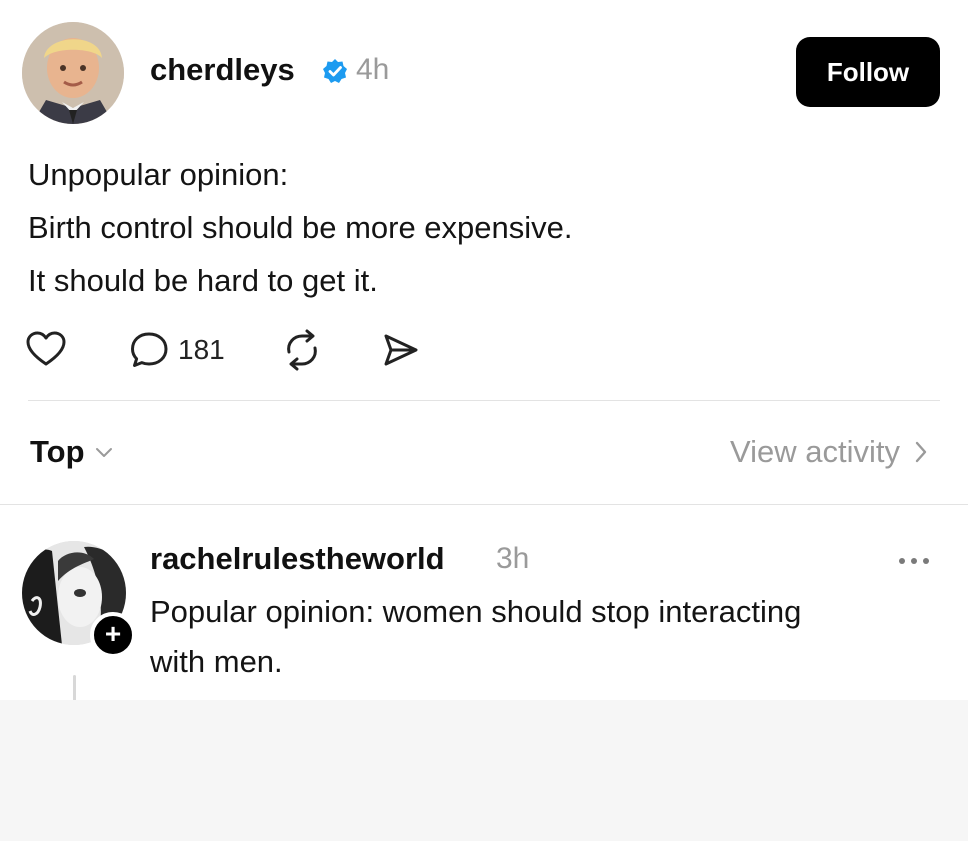 The image size is (968, 841). I want to click on divider, so click(484, 400).